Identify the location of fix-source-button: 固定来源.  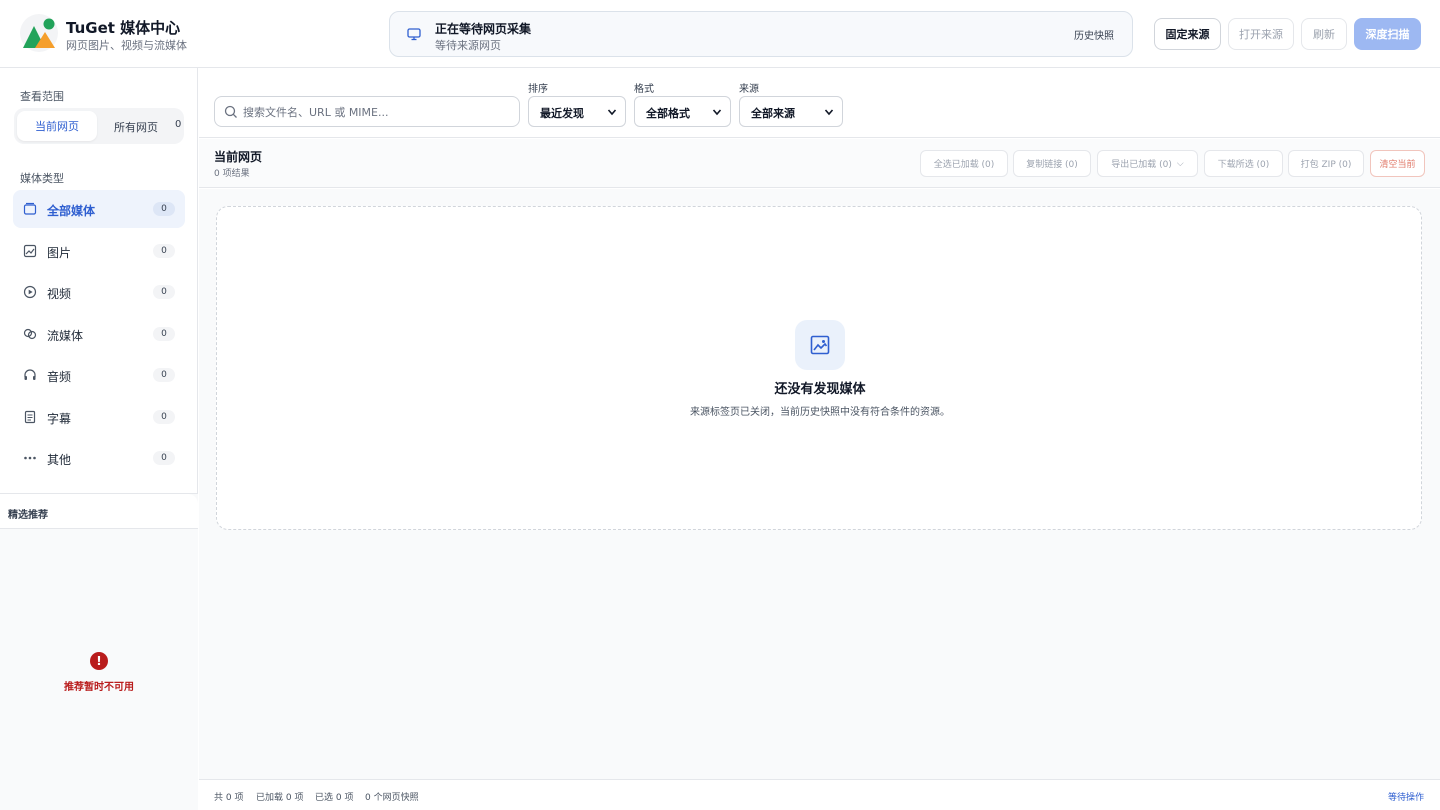
(1187, 34).